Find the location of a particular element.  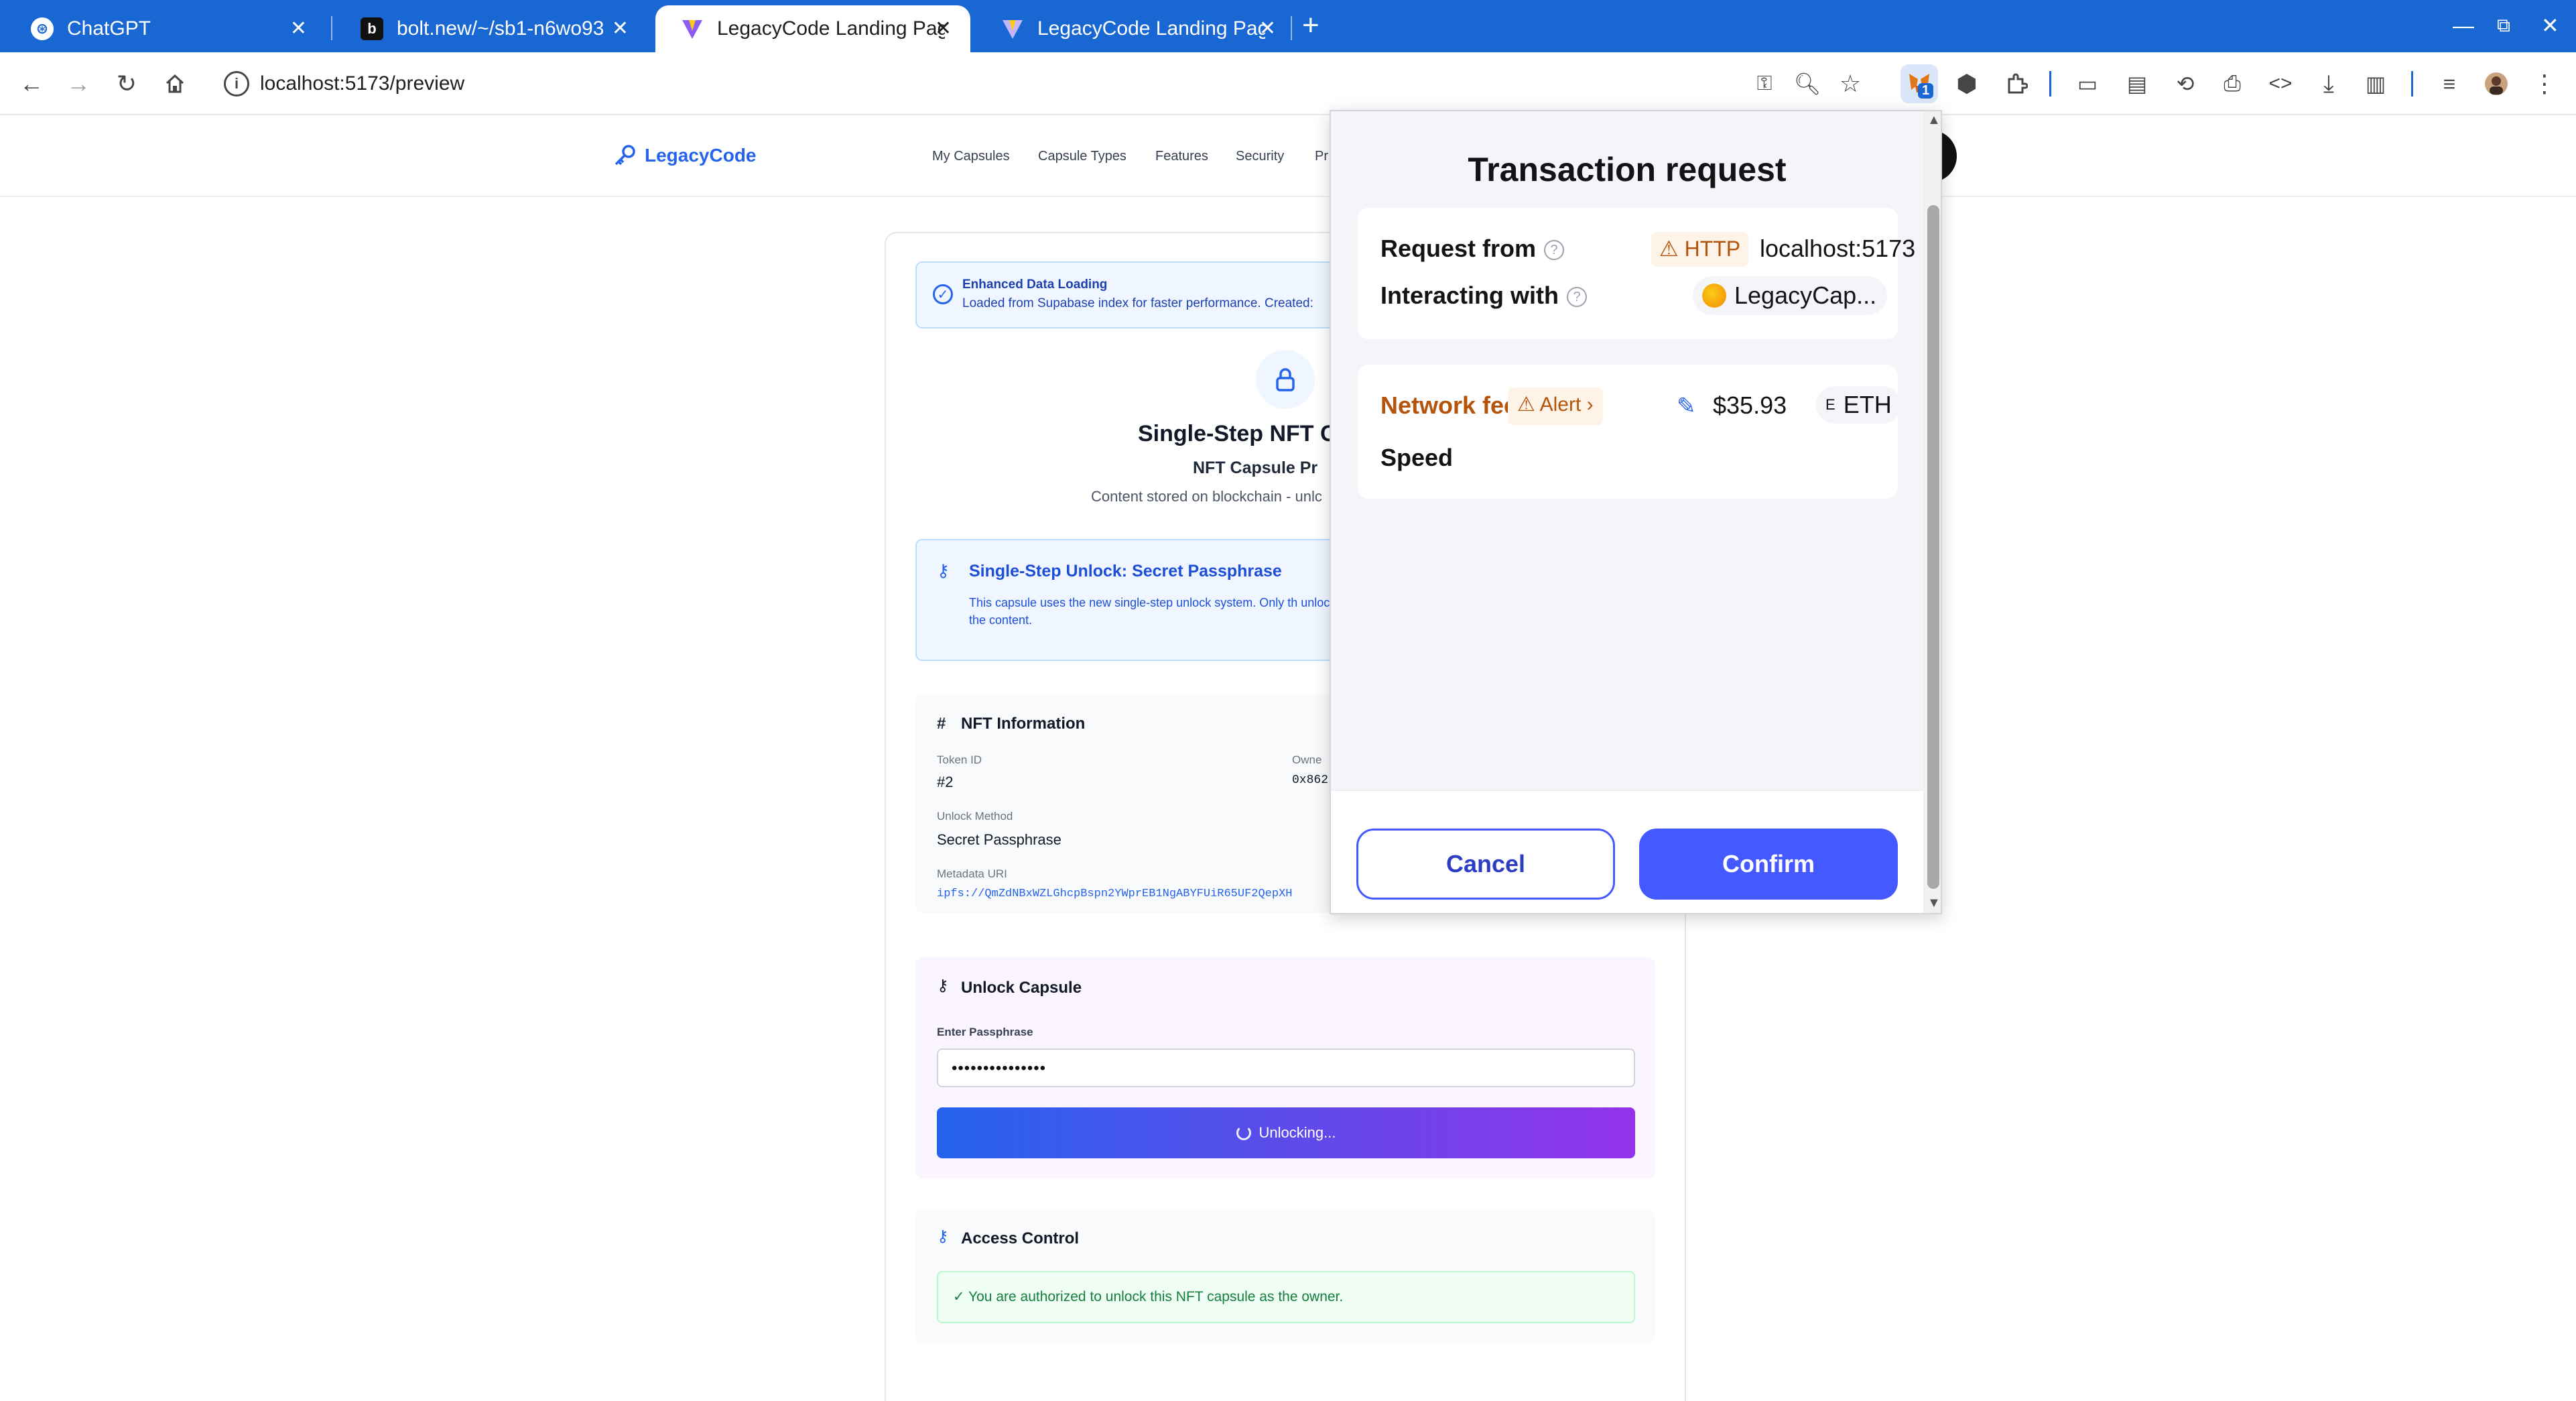

download-icon: ⤓ is located at coordinates (2328, 84).